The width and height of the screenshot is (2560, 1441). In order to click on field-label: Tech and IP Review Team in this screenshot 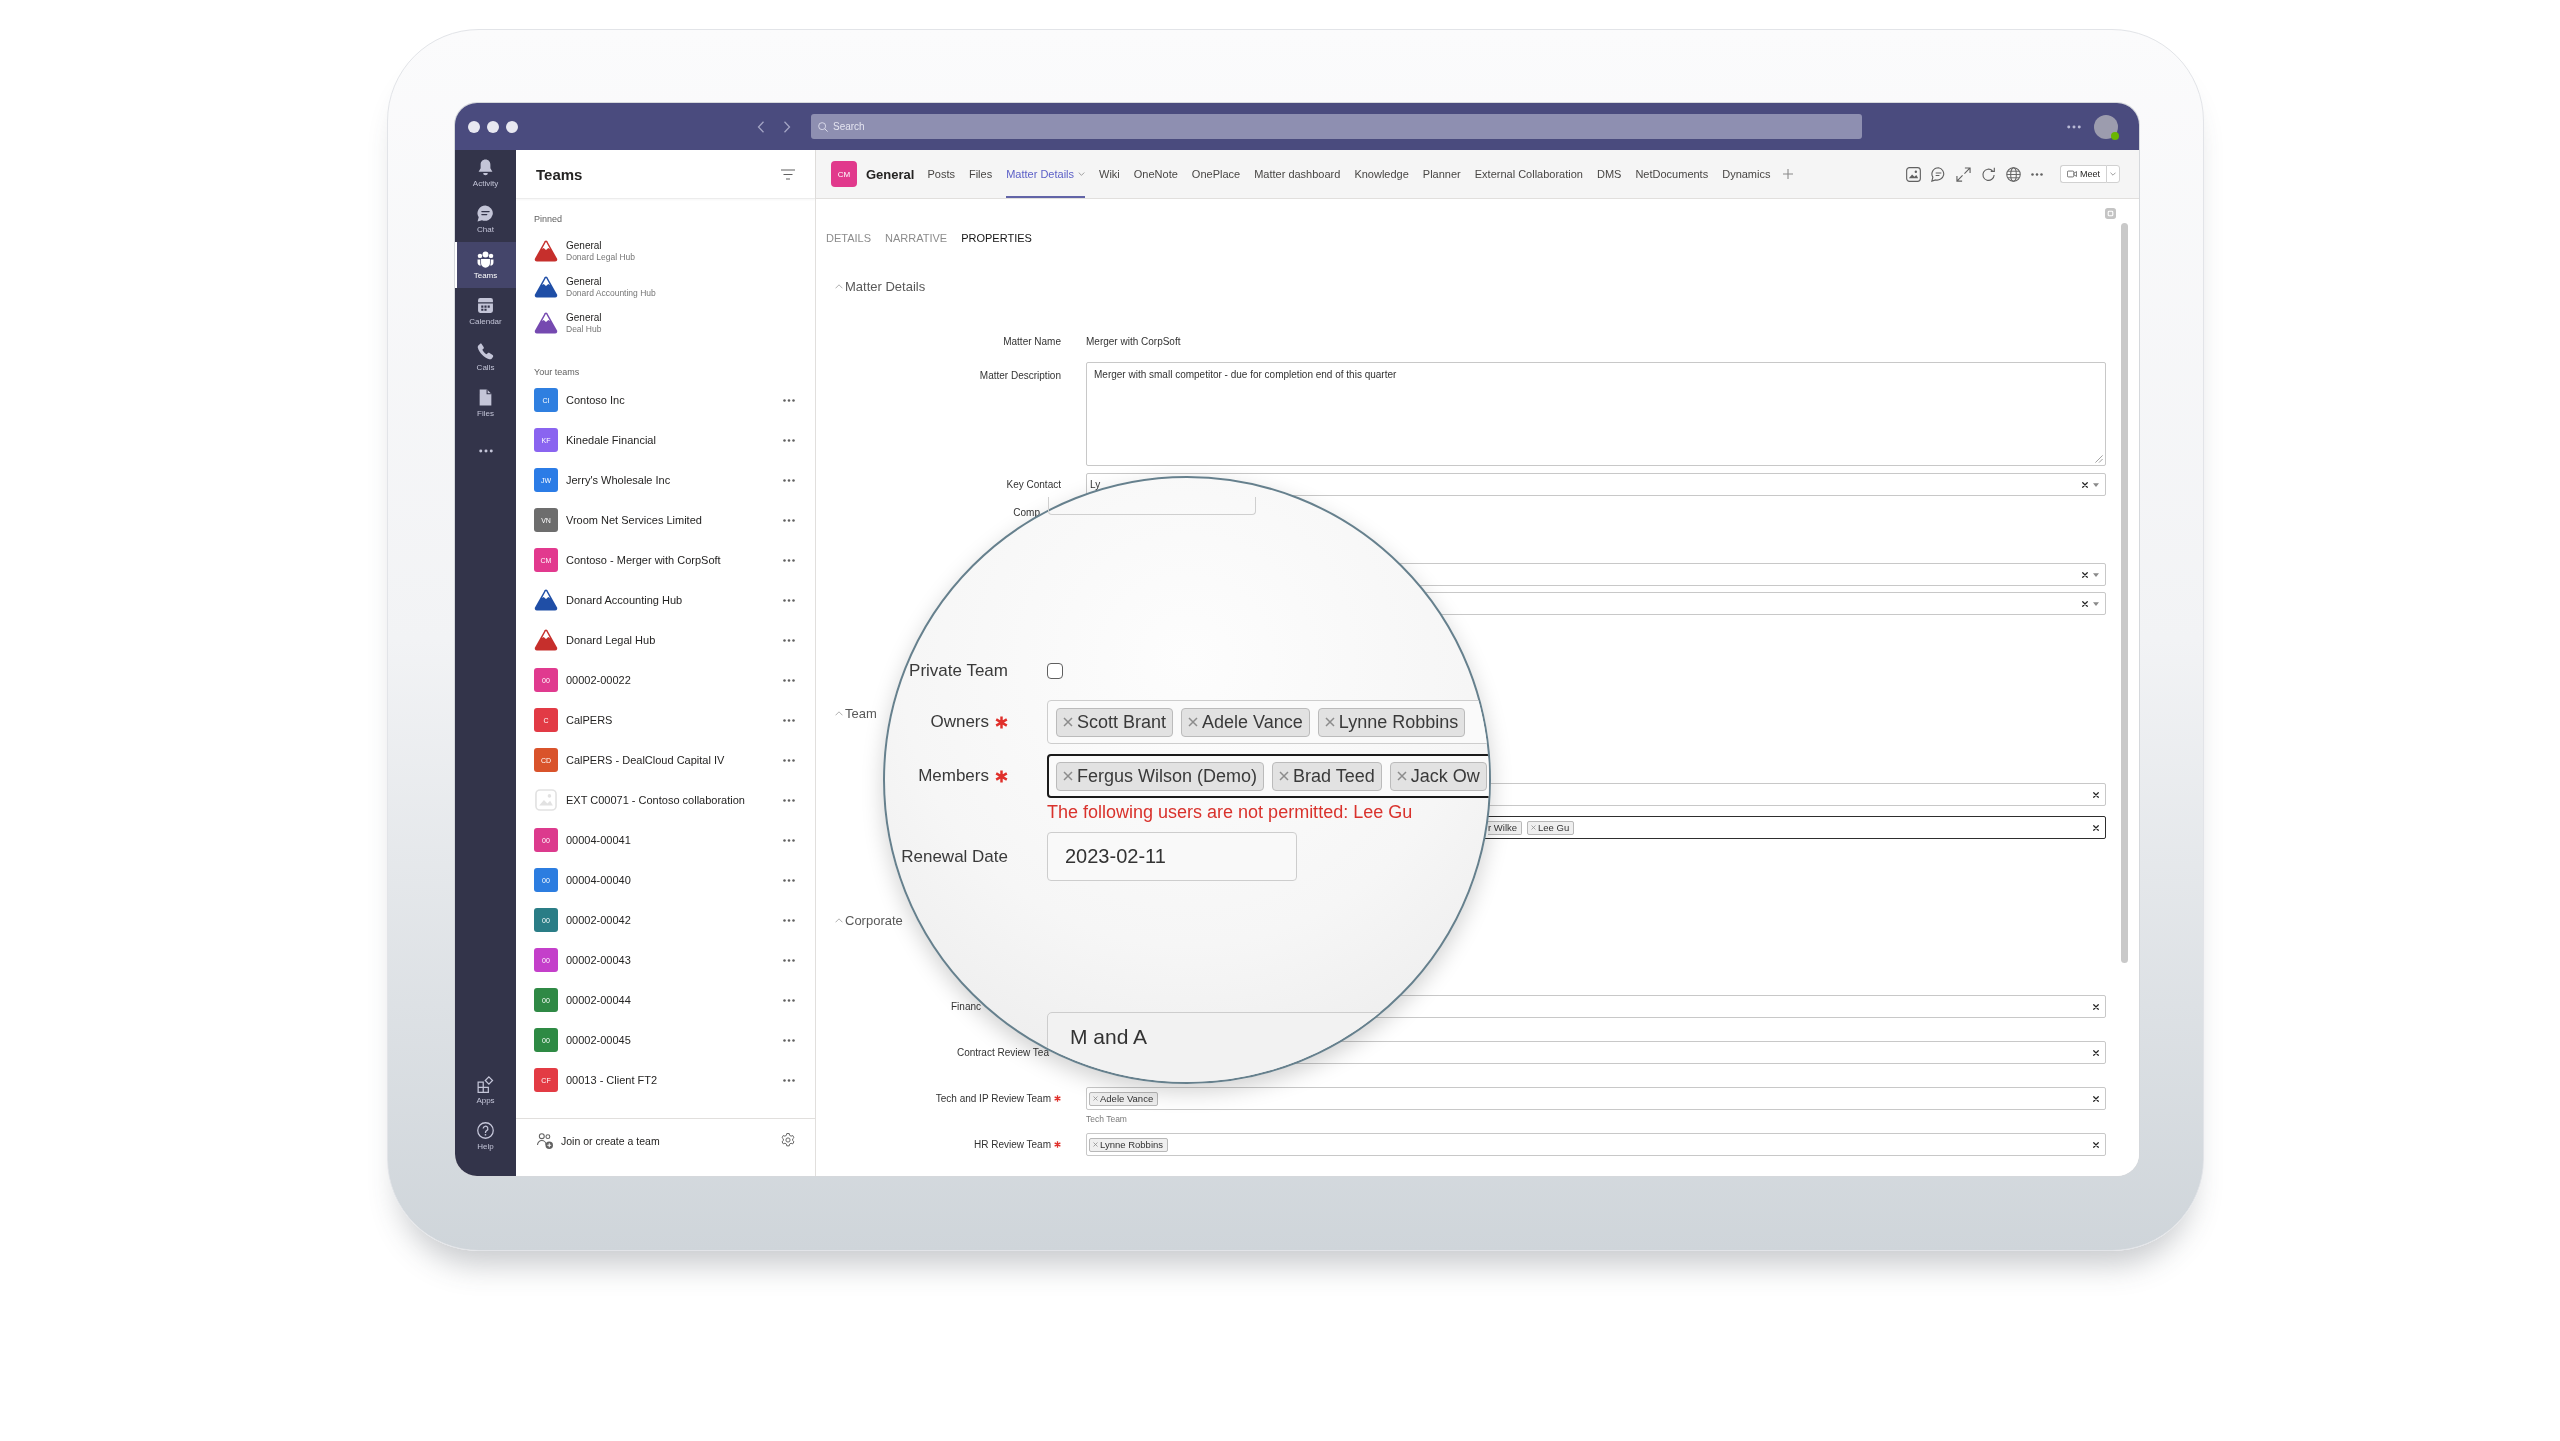, I will do `click(993, 1098)`.